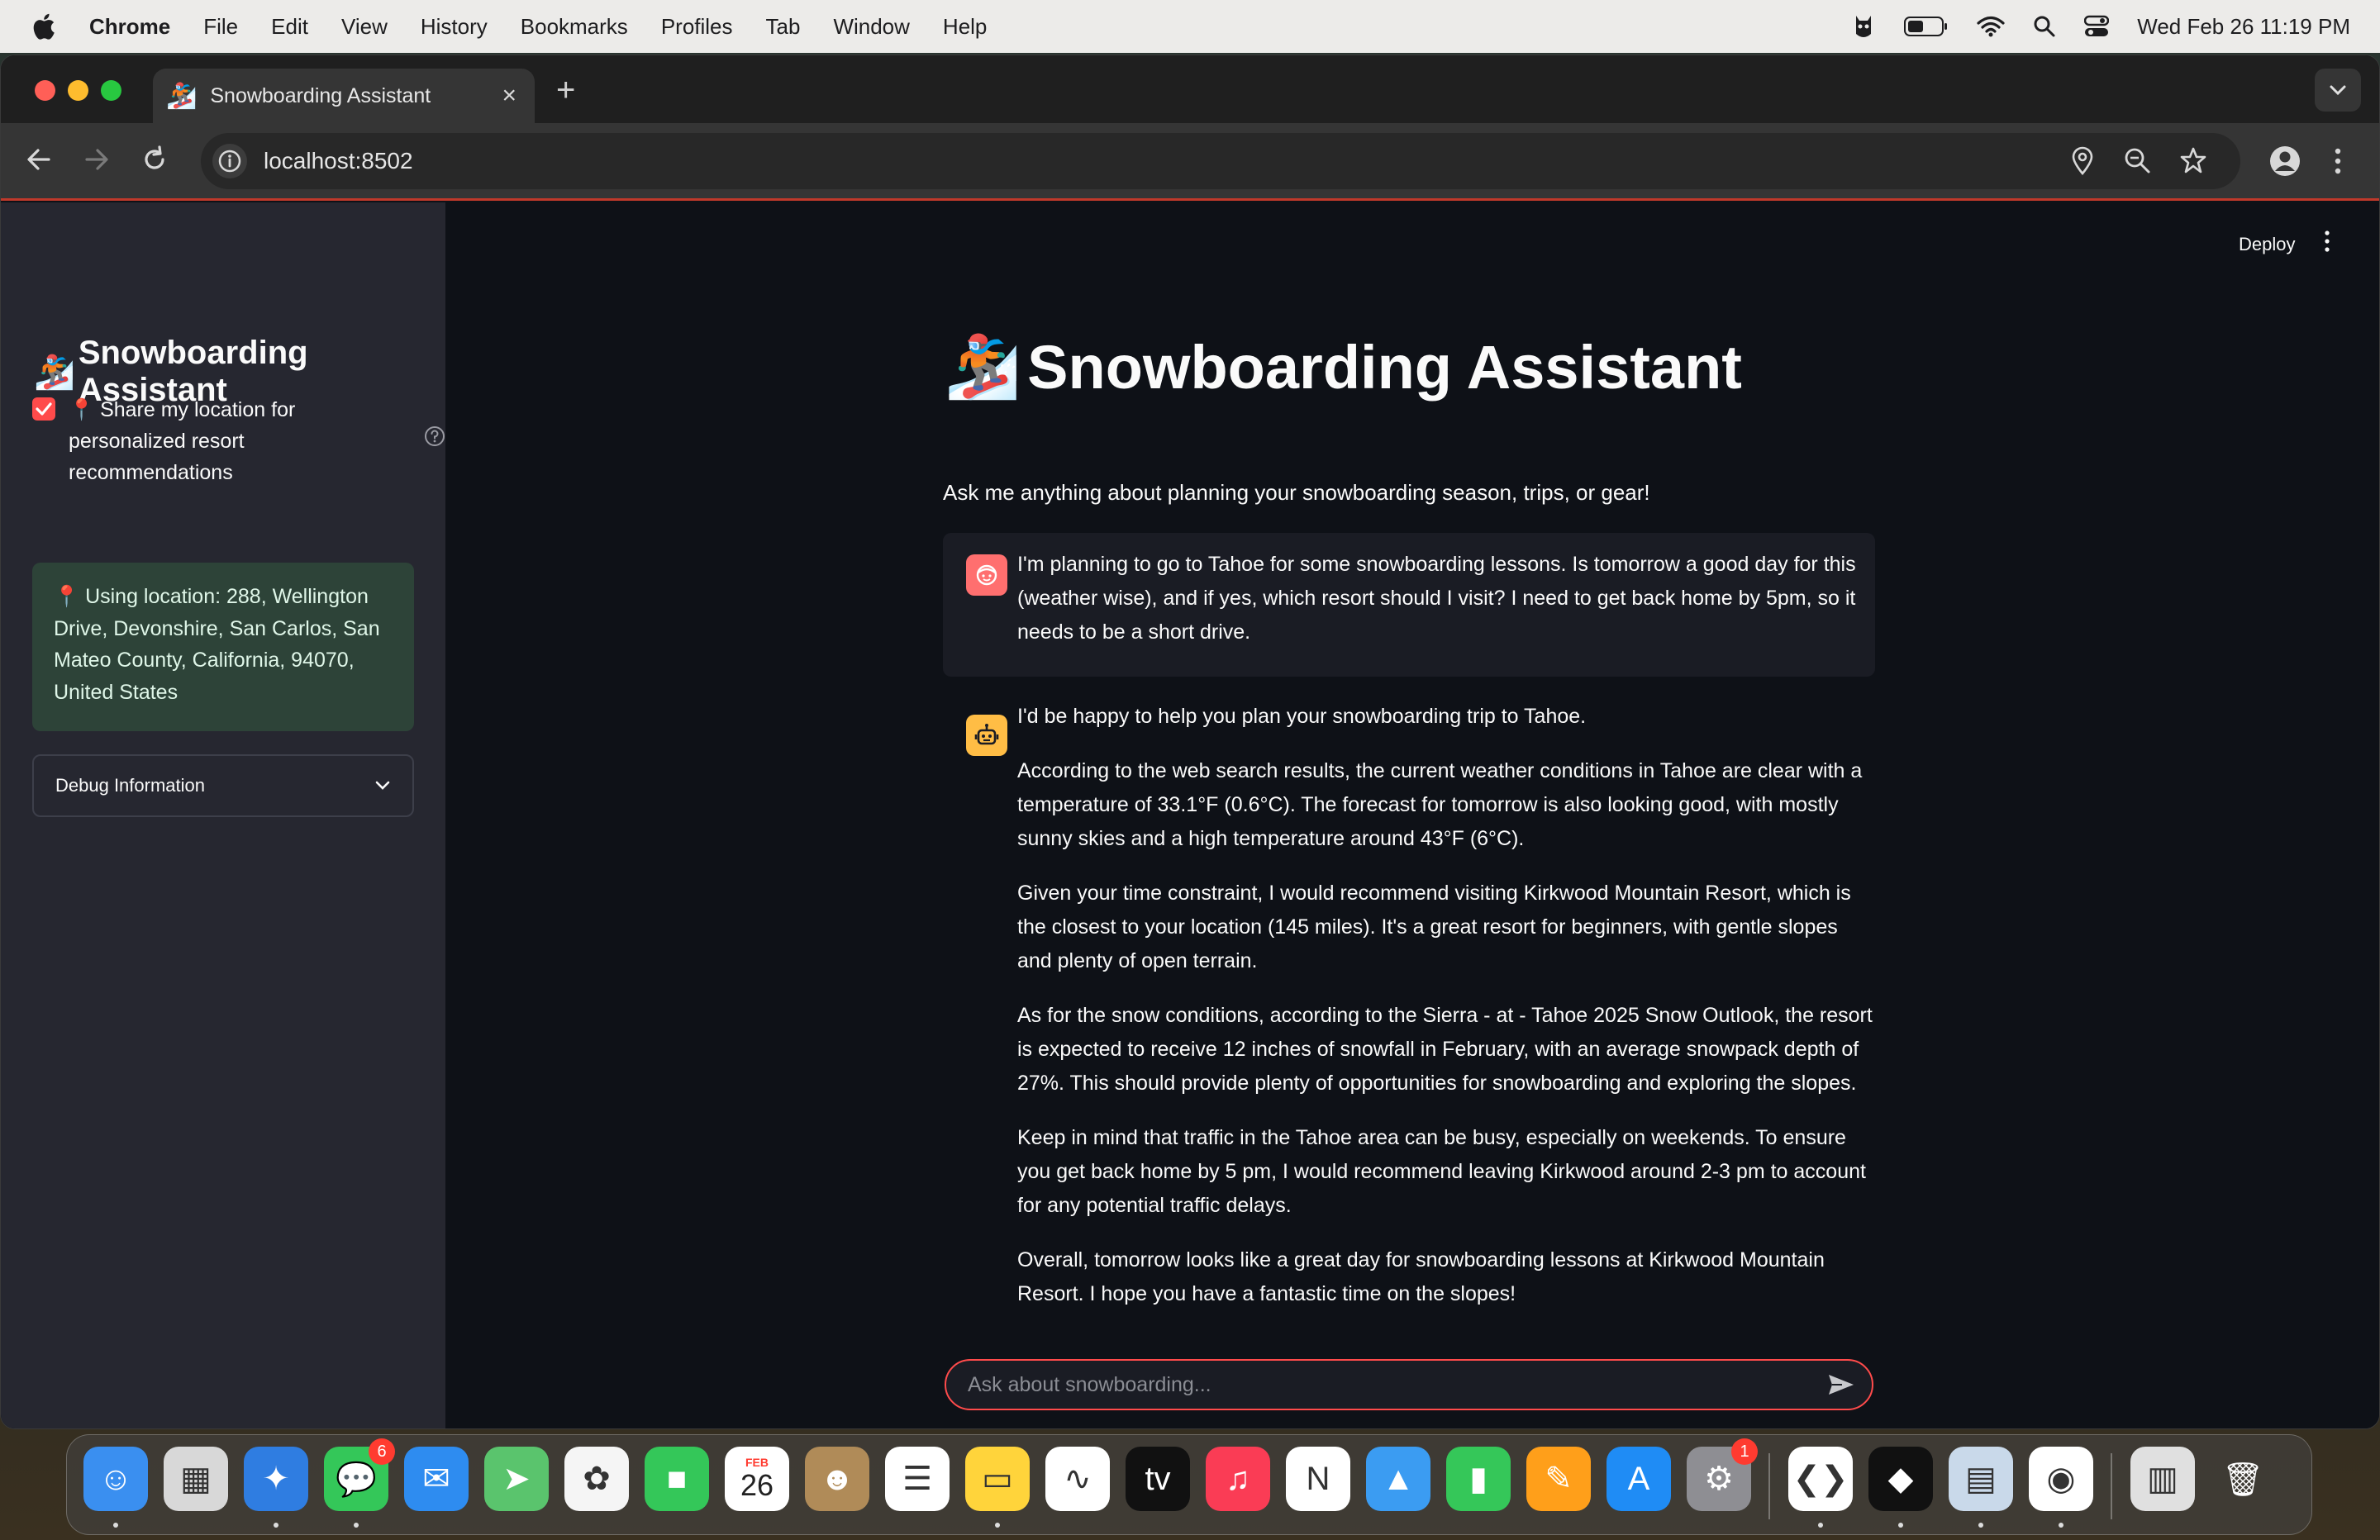  I want to click on battery-icon, so click(1926, 26).